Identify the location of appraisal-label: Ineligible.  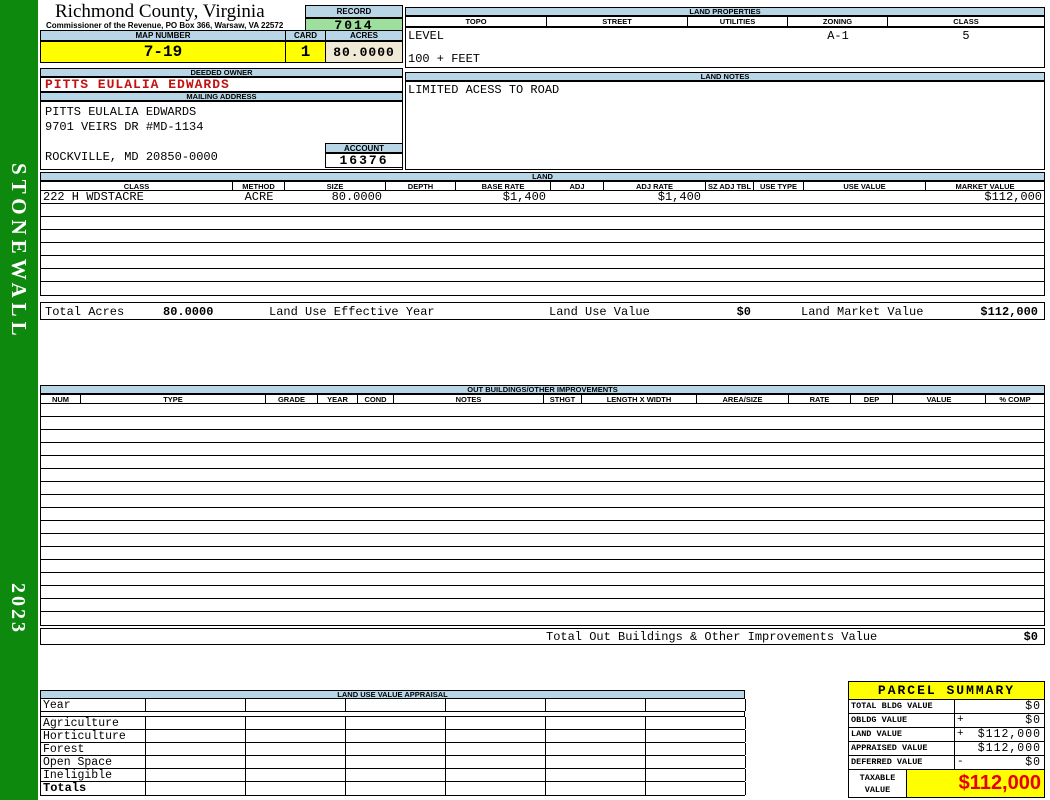
(93, 775).